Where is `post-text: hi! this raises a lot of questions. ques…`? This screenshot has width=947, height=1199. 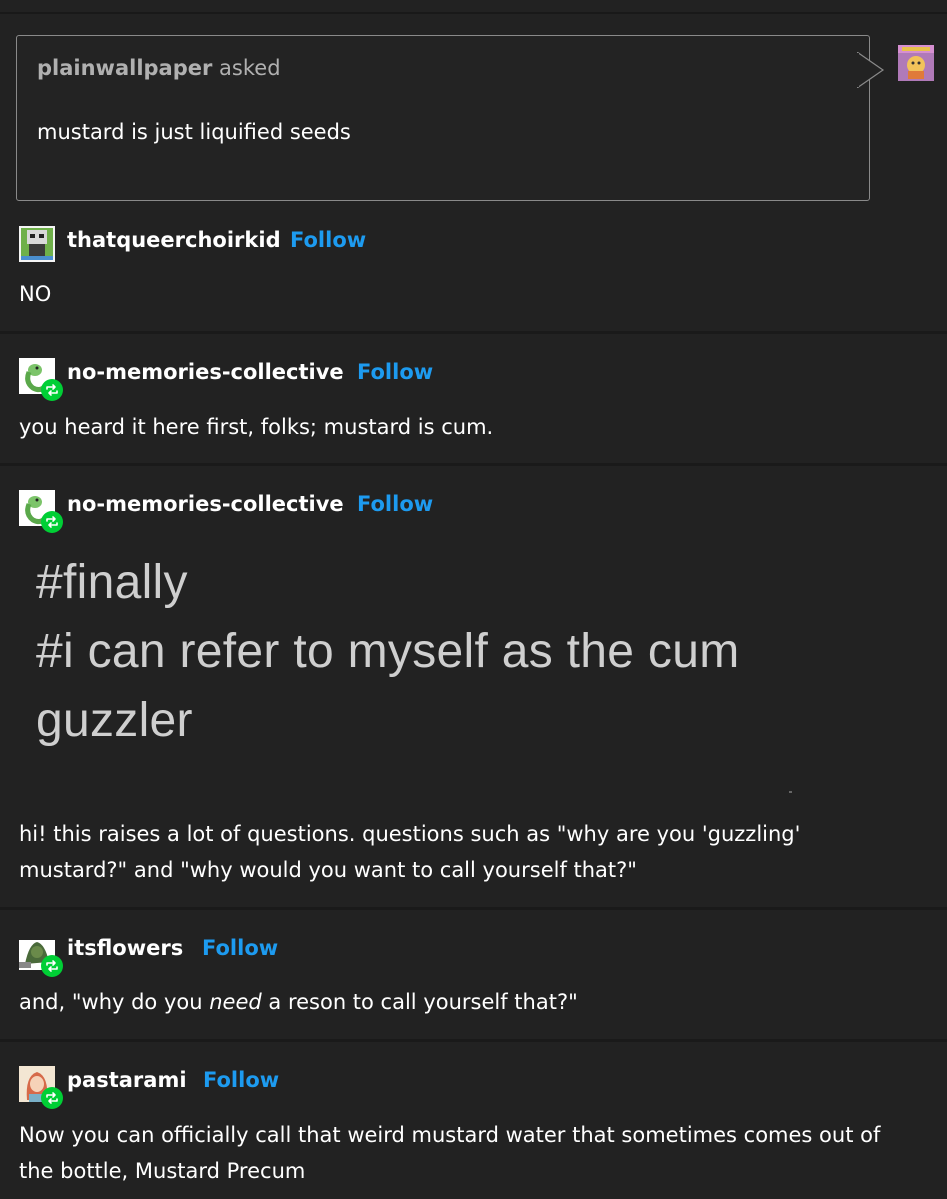
post-text: hi! this raises a lot of questions. ques… is located at coordinates (476, 852).